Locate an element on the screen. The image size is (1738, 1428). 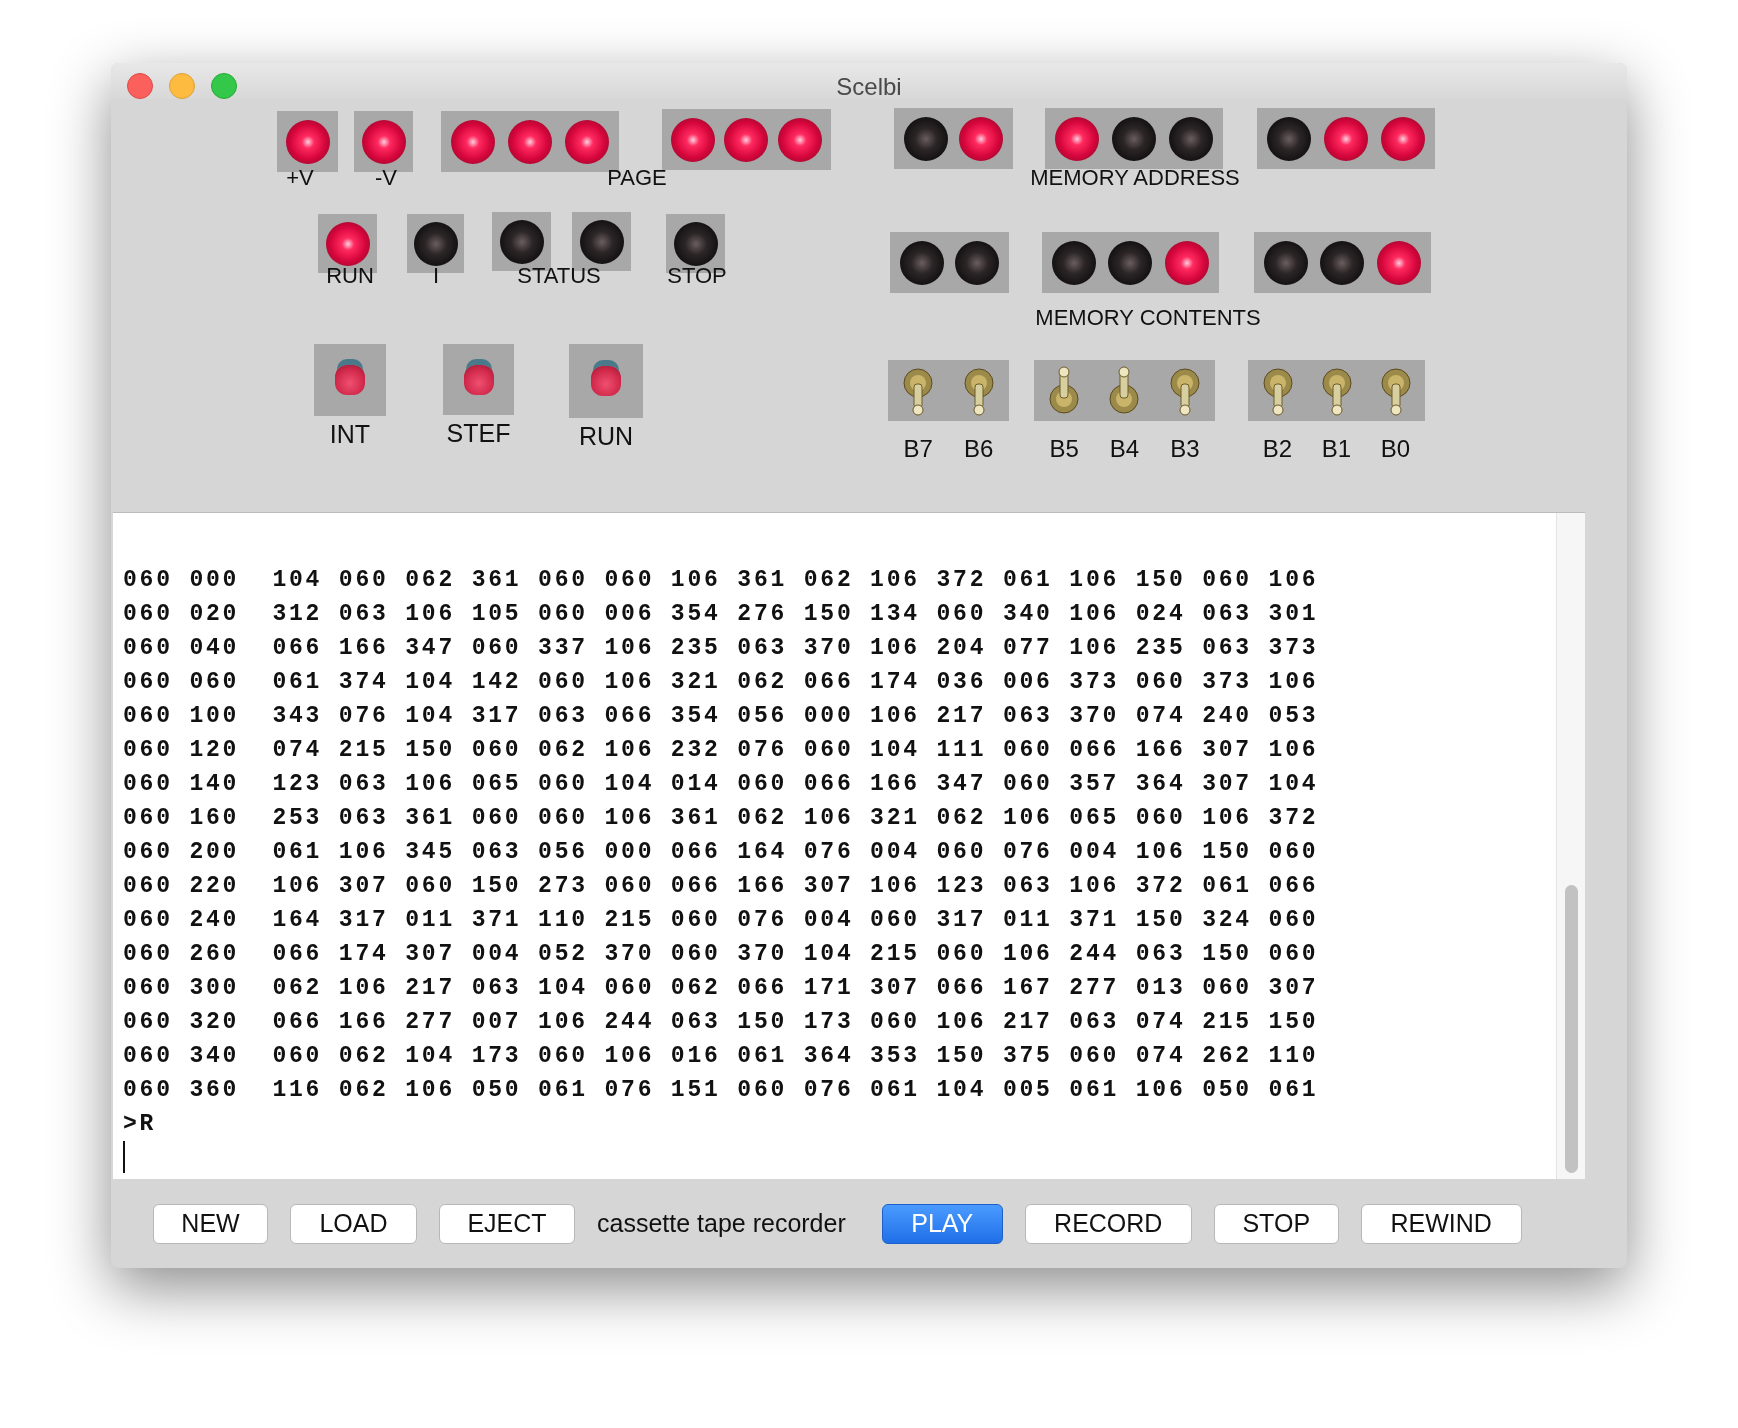
text-cursor is located at coordinates (124, 1157).